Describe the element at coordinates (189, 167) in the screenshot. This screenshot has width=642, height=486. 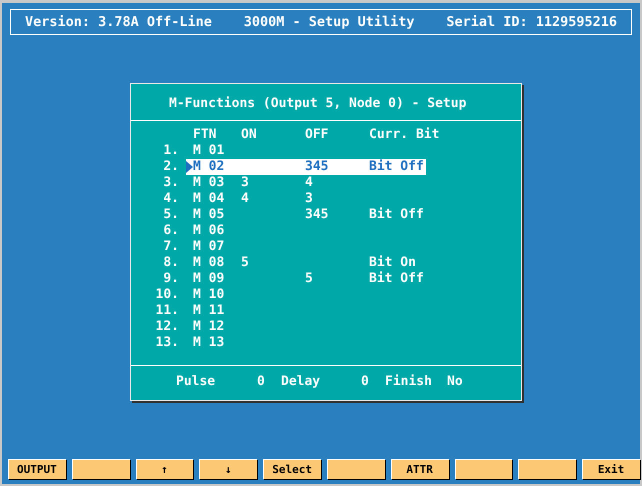
I see `pointer-icon` at that location.